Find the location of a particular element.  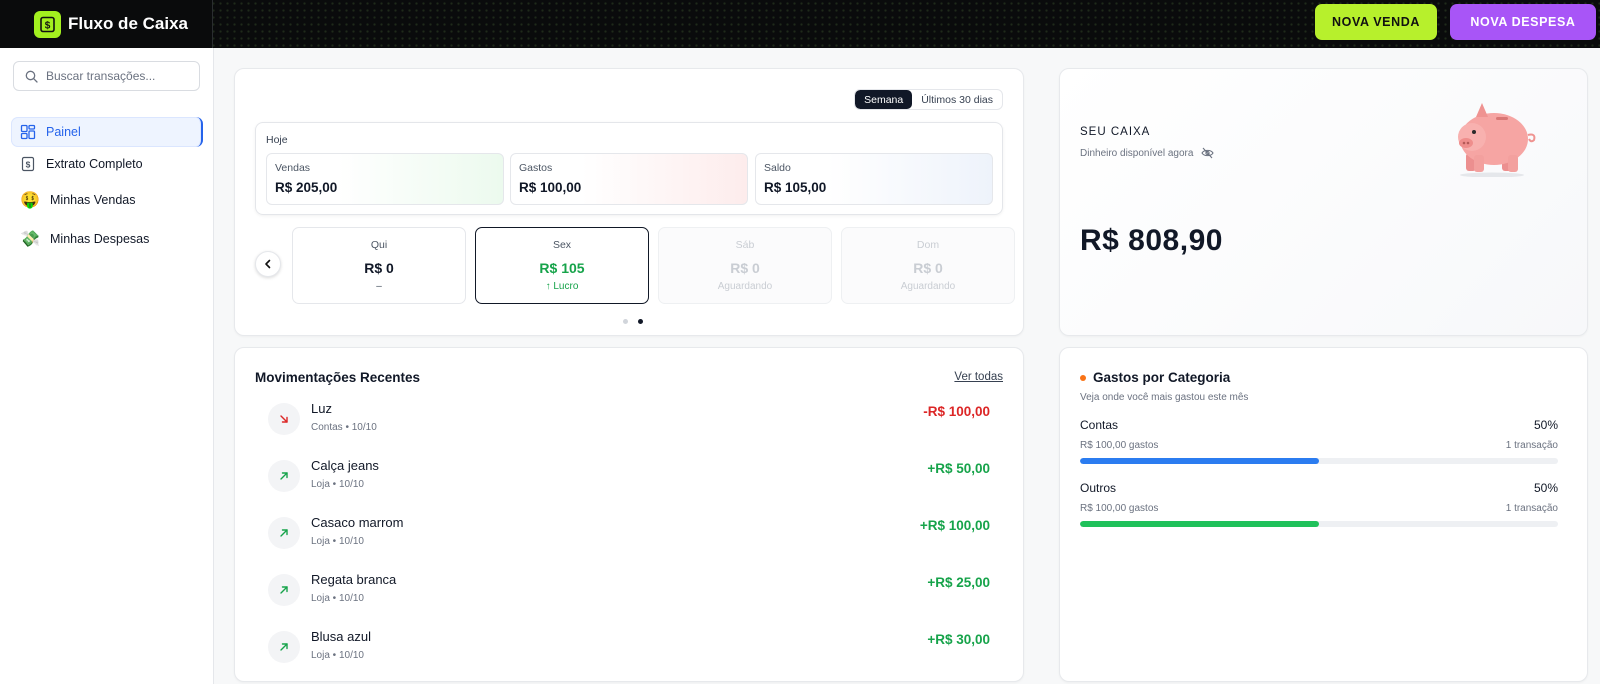

stat-value: R$ 105,00 is located at coordinates (795, 187).